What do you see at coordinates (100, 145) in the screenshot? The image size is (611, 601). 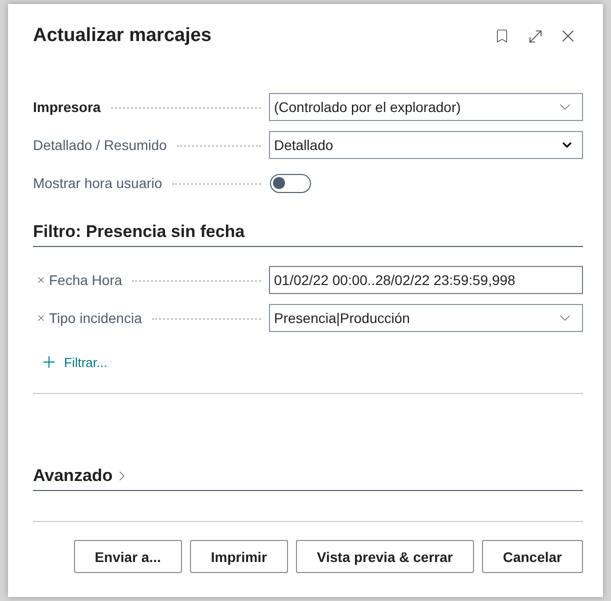 I see `field-label: Detallado / Resumido` at bounding box center [100, 145].